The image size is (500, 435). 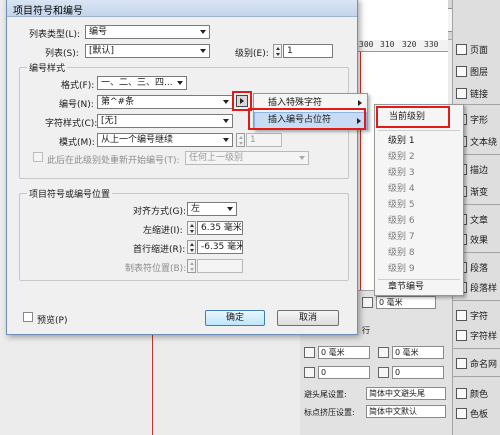 What do you see at coordinates (182, 8) in the screenshot?
I see `dialog-titlebar: 项目符号和编号` at bounding box center [182, 8].